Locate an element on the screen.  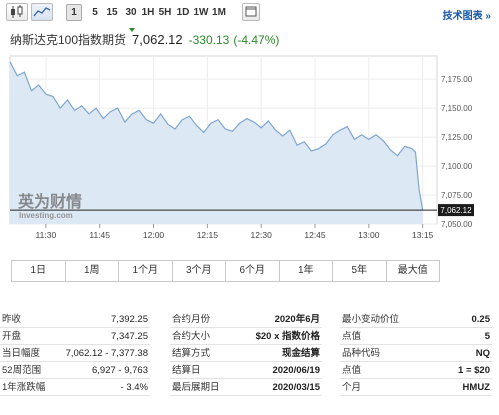
info-cell: 合约月份 2020年6月 is located at coordinates (246, 320).